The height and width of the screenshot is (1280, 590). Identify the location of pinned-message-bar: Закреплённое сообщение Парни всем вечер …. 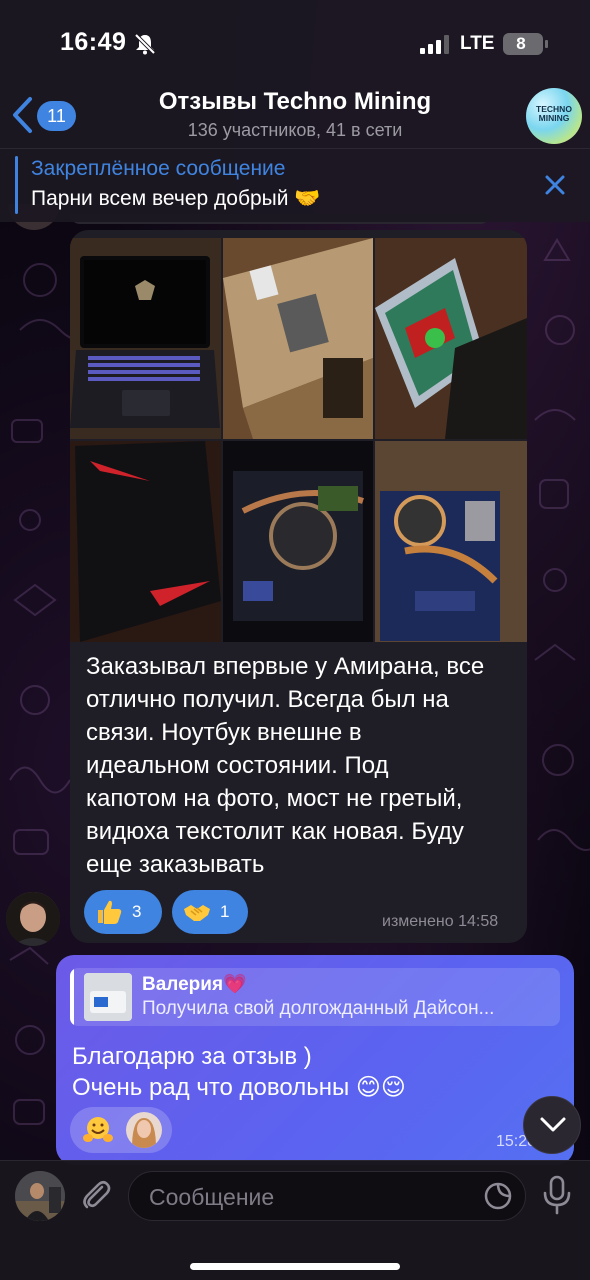
(295, 185).